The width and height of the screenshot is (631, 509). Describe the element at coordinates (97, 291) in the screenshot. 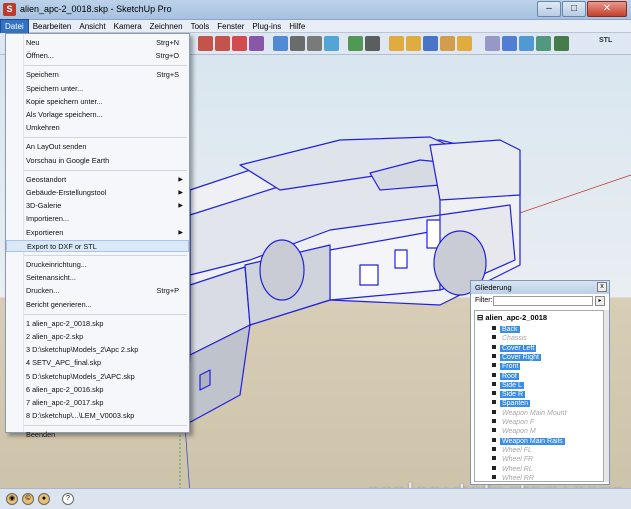

I see `file-menu-item: Drucken... Strg+P` at that location.